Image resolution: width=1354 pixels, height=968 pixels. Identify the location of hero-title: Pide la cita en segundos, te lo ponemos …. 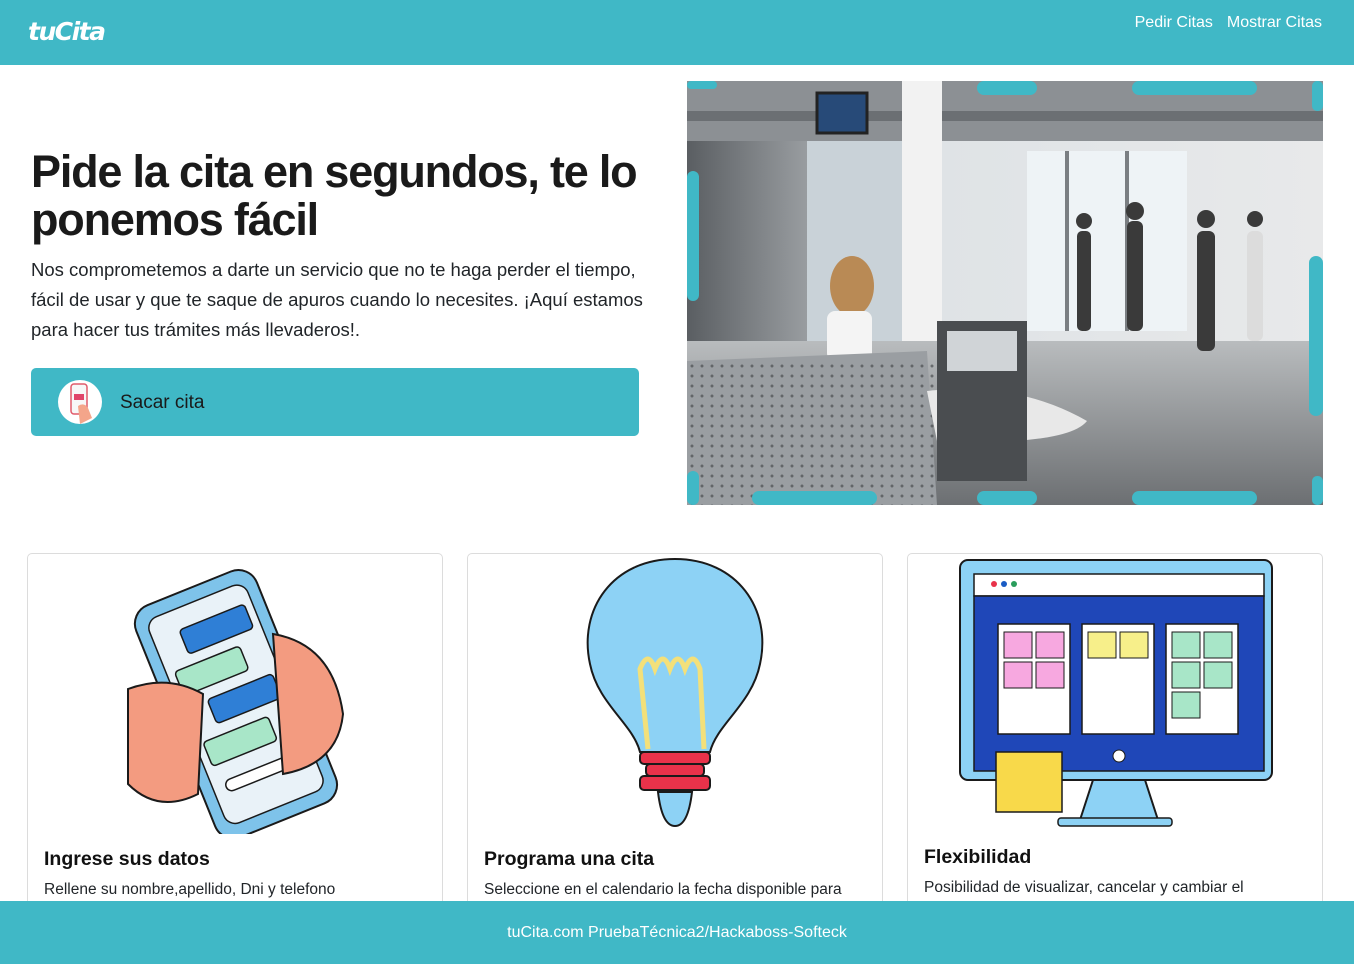
(334, 195).